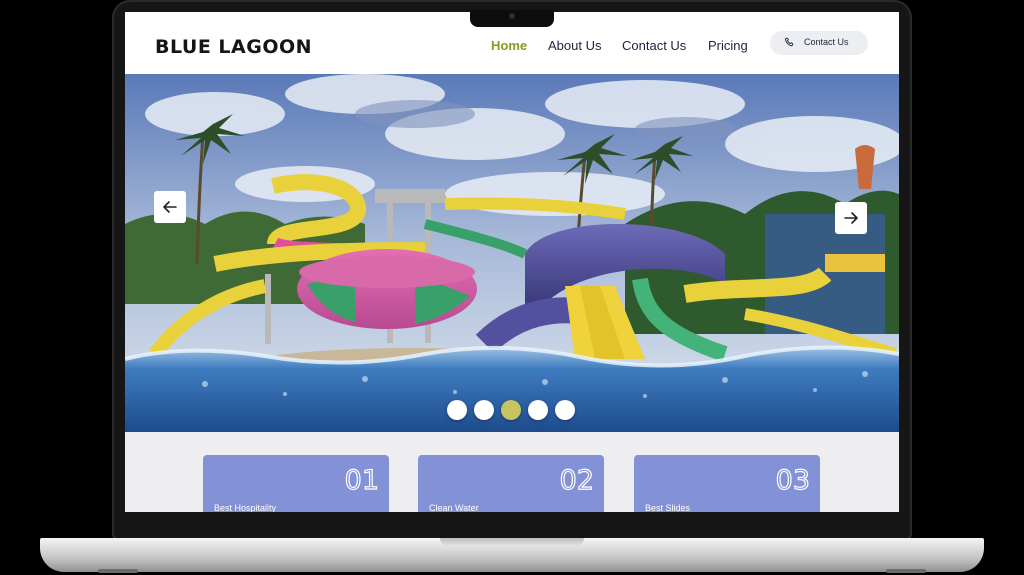 The height and width of the screenshot is (575, 1024). Describe the element at coordinates (826, 42) in the screenshot. I see `contact-us-button-label: Contact Us` at that location.